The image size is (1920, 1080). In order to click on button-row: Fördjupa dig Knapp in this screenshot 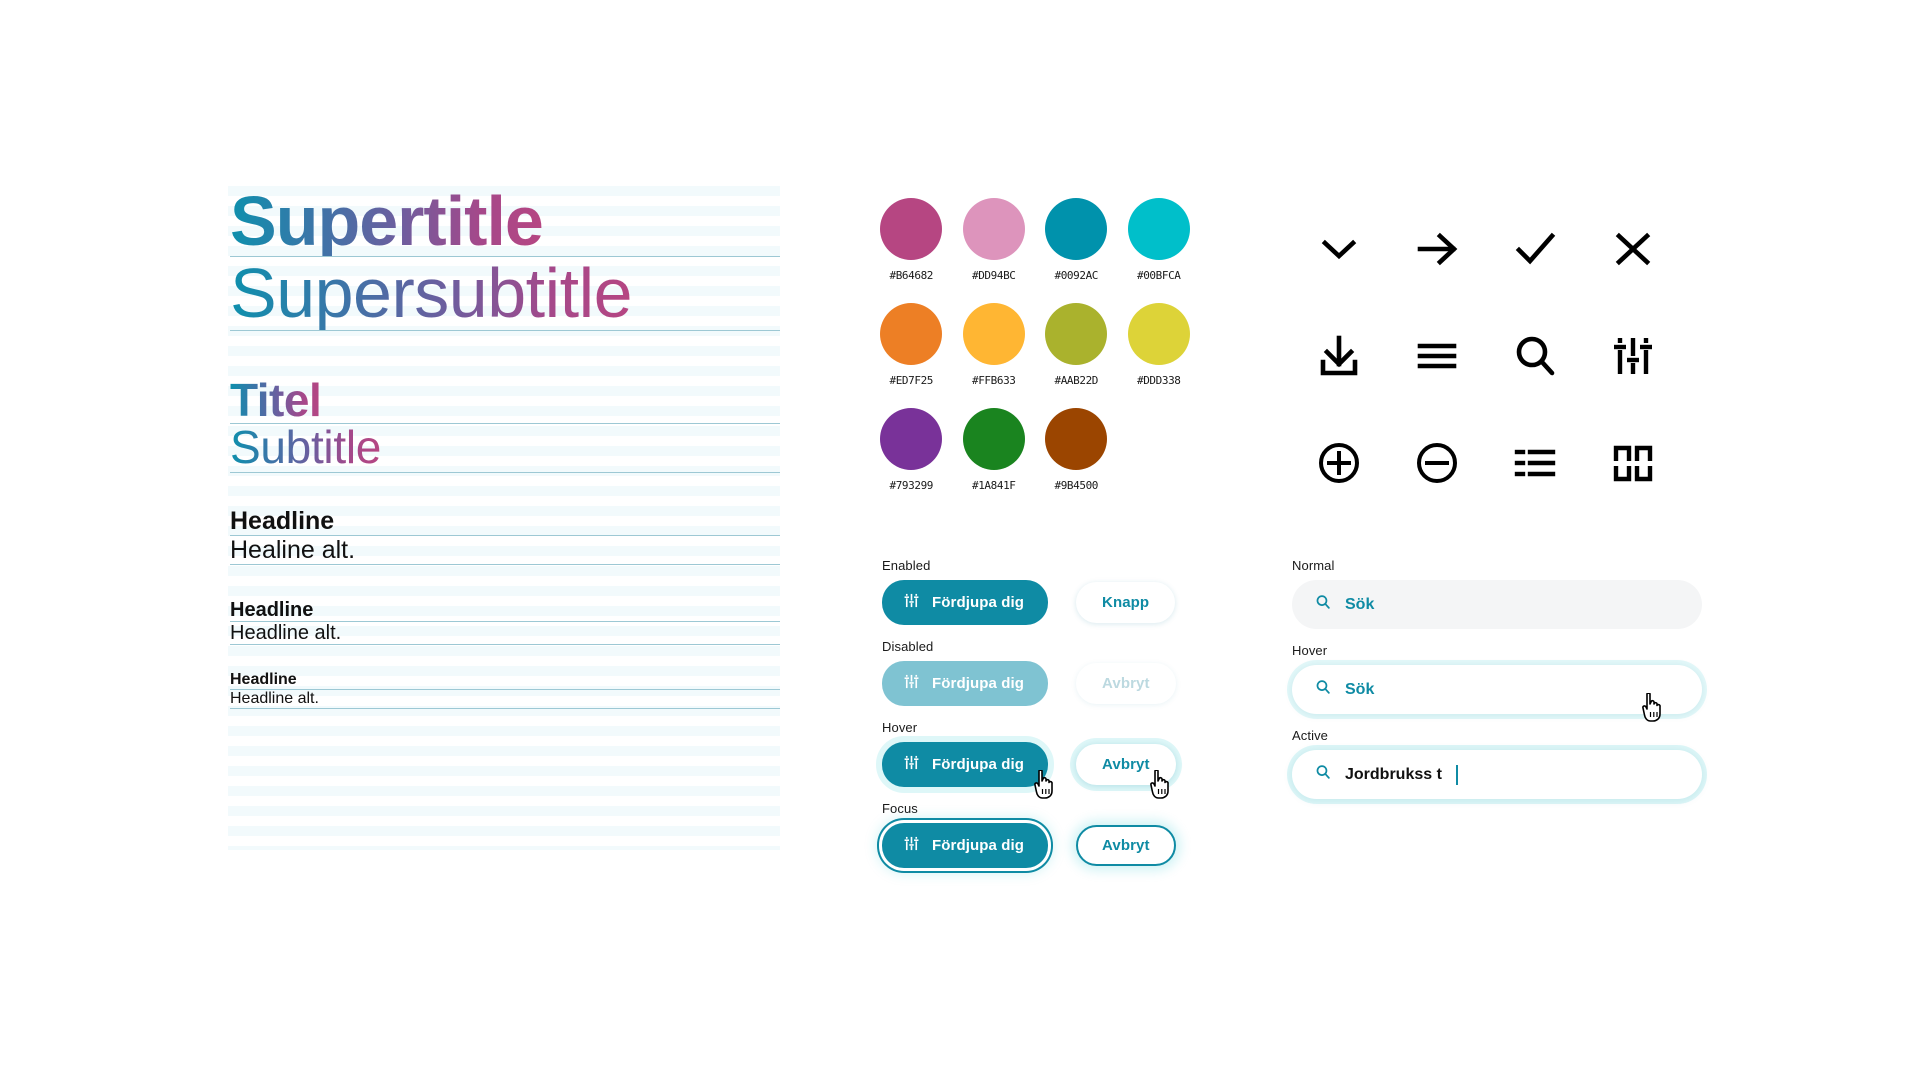, I will do `click(1042, 602)`.